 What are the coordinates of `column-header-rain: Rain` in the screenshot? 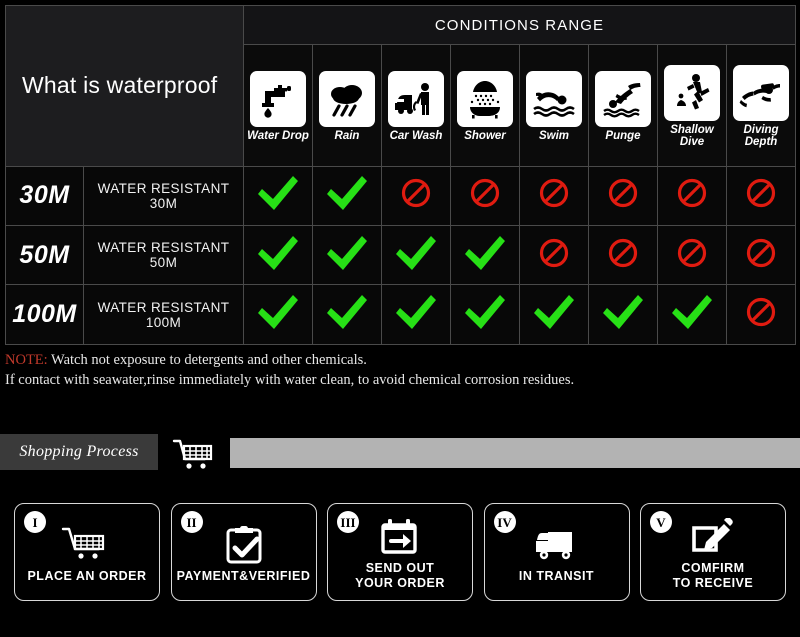 It's located at (347, 105).